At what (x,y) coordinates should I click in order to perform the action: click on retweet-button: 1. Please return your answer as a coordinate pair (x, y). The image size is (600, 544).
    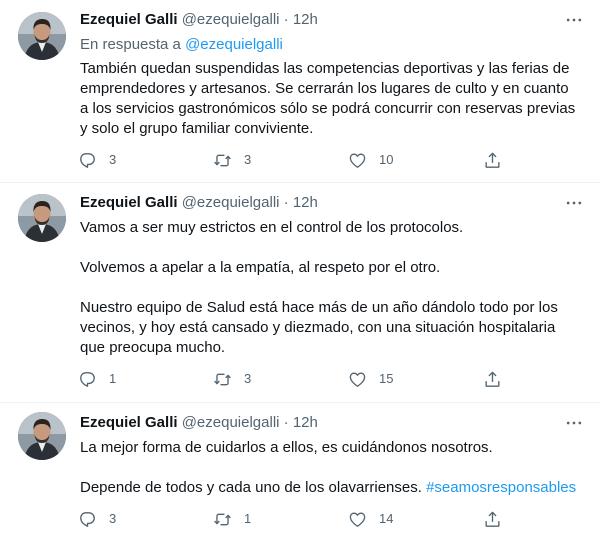
    Looking at the image, I should click on (232, 519).